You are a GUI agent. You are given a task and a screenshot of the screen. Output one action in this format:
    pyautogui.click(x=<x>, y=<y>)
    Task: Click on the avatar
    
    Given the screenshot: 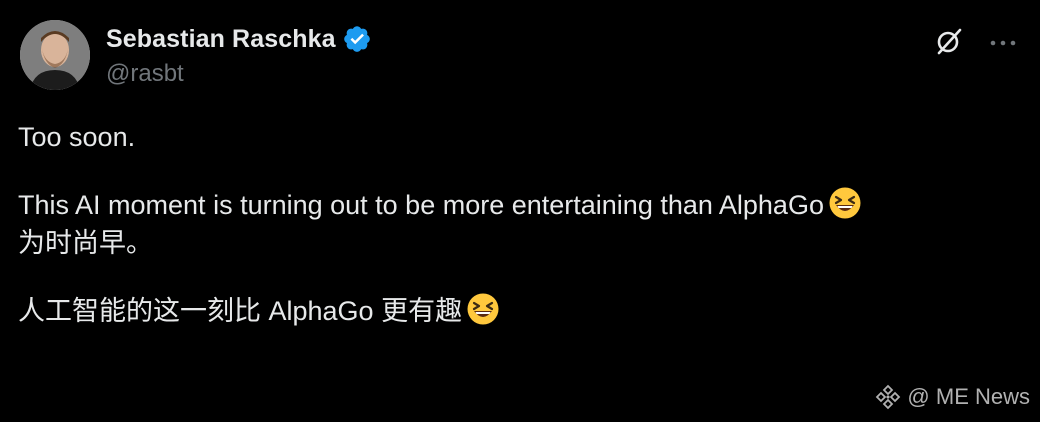 What is the action you would take?
    pyautogui.click(x=55, y=55)
    